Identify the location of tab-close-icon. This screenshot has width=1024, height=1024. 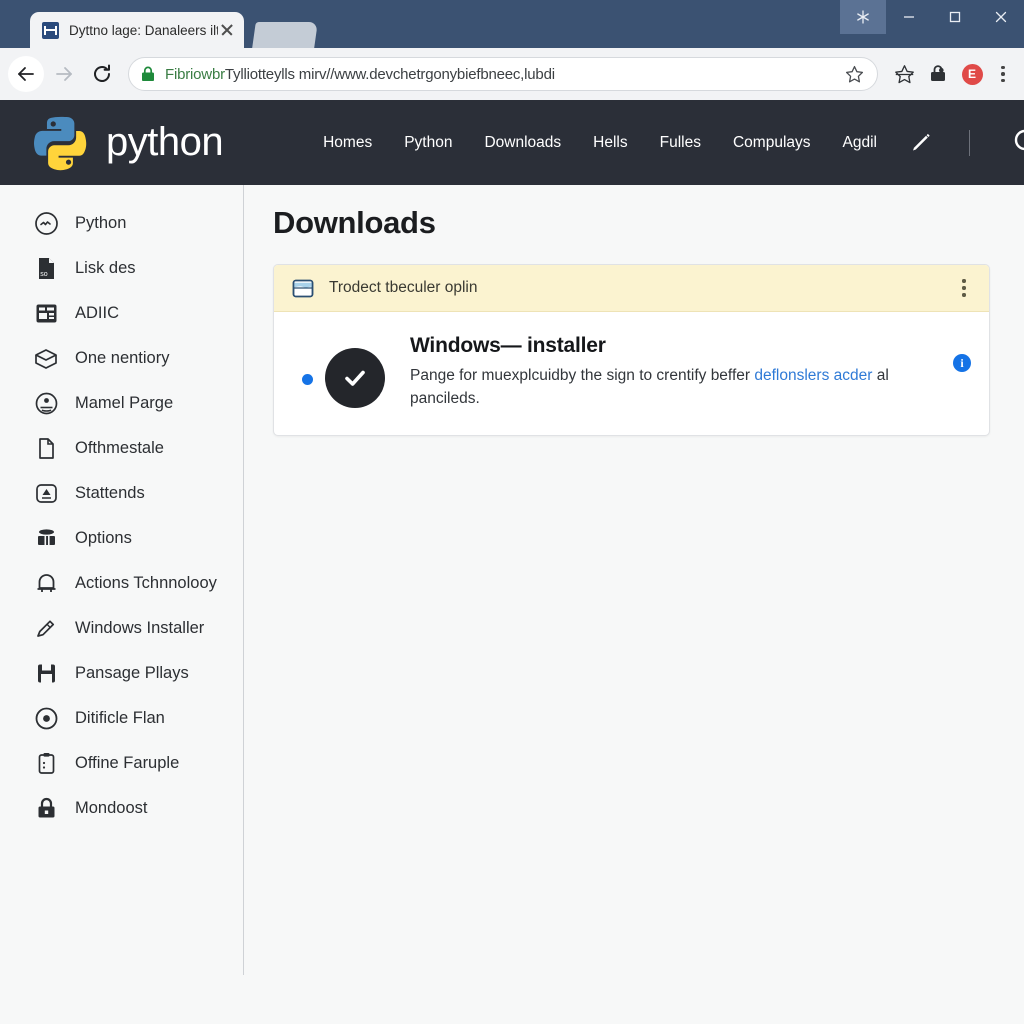
(227, 30).